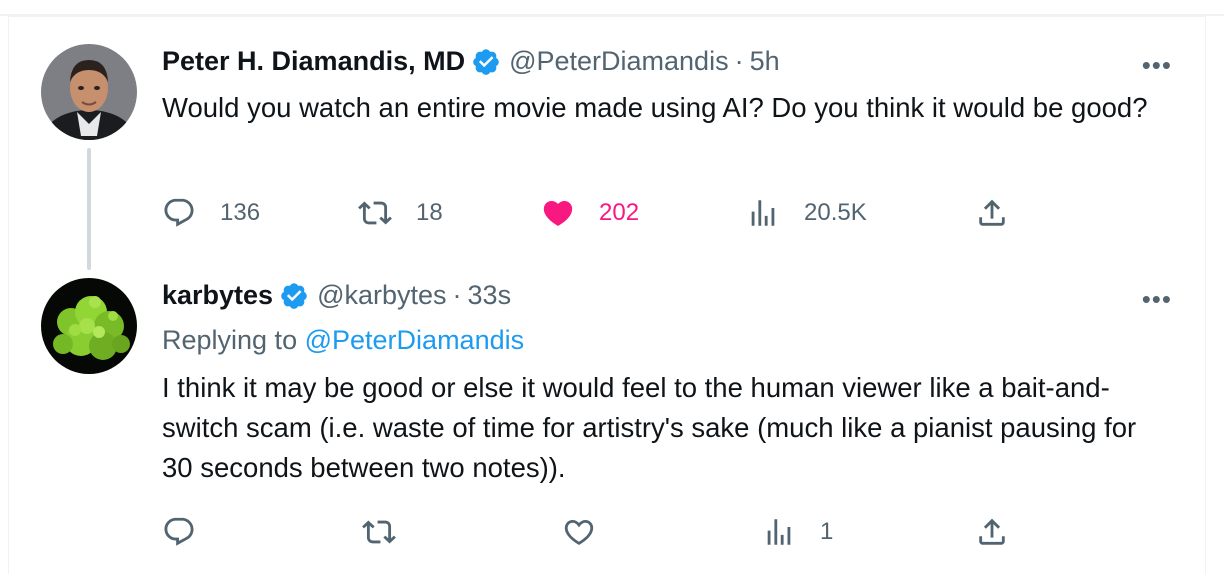  What do you see at coordinates (230, 340) in the screenshot?
I see `replying-prefix: Replying to` at bounding box center [230, 340].